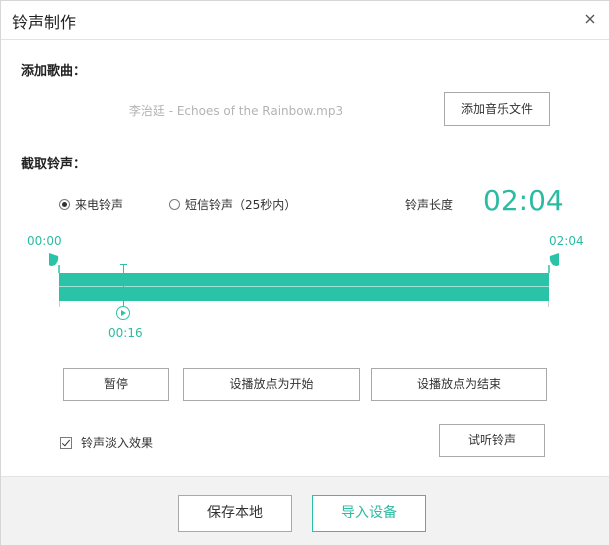 The image size is (610, 545). Describe the element at coordinates (429, 205) in the screenshot. I see `ringtone-length-label: 铃声长度` at that location.